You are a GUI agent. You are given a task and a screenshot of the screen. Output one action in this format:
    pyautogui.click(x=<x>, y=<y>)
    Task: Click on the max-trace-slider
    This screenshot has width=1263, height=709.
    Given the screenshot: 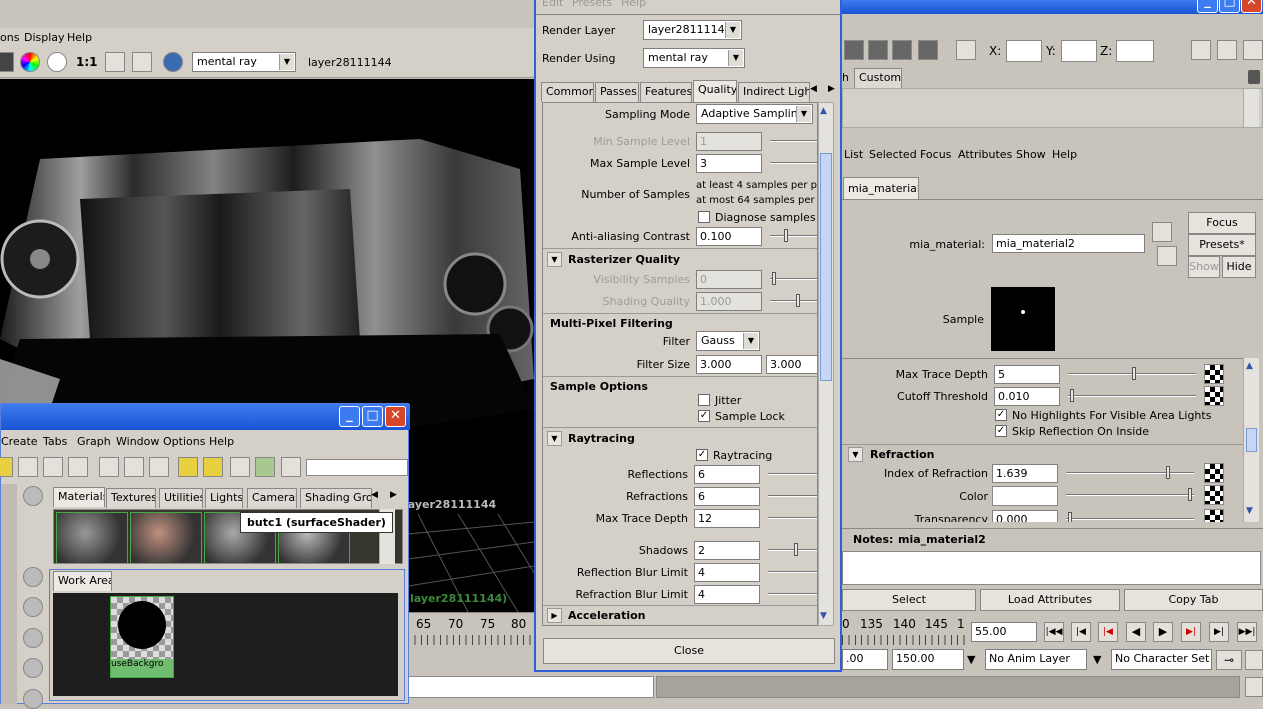 What is the action you would take?
    pyautogui.click(x=1132, y=373)
    